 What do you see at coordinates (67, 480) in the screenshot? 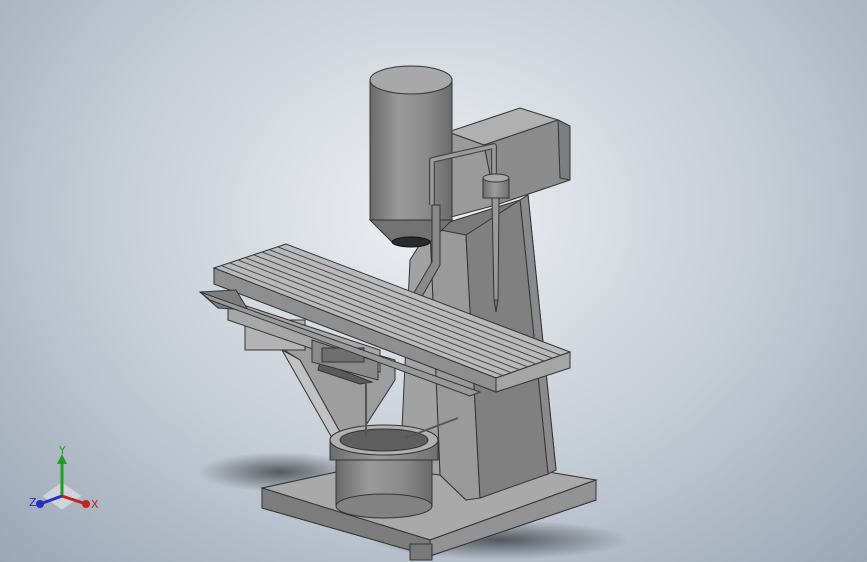
I see `view-orientation-triad: Y X Z` at bounding box center [67, 480].